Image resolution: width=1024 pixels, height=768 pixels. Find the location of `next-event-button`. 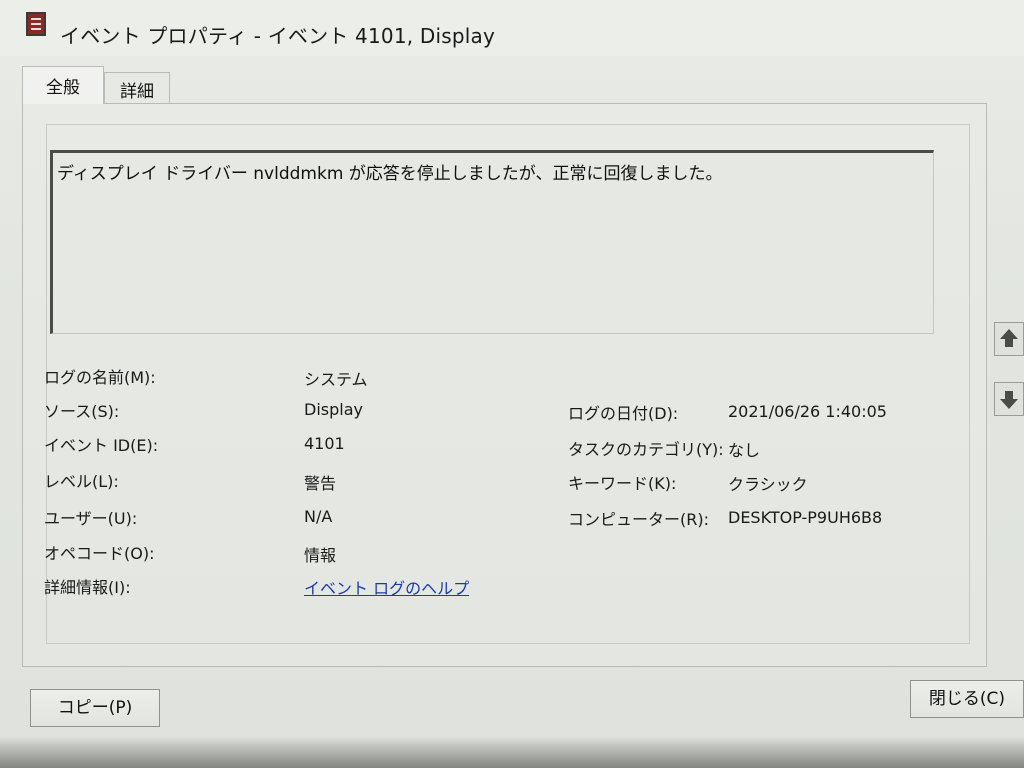

next-event-button is located at coordinates (1009, 399).